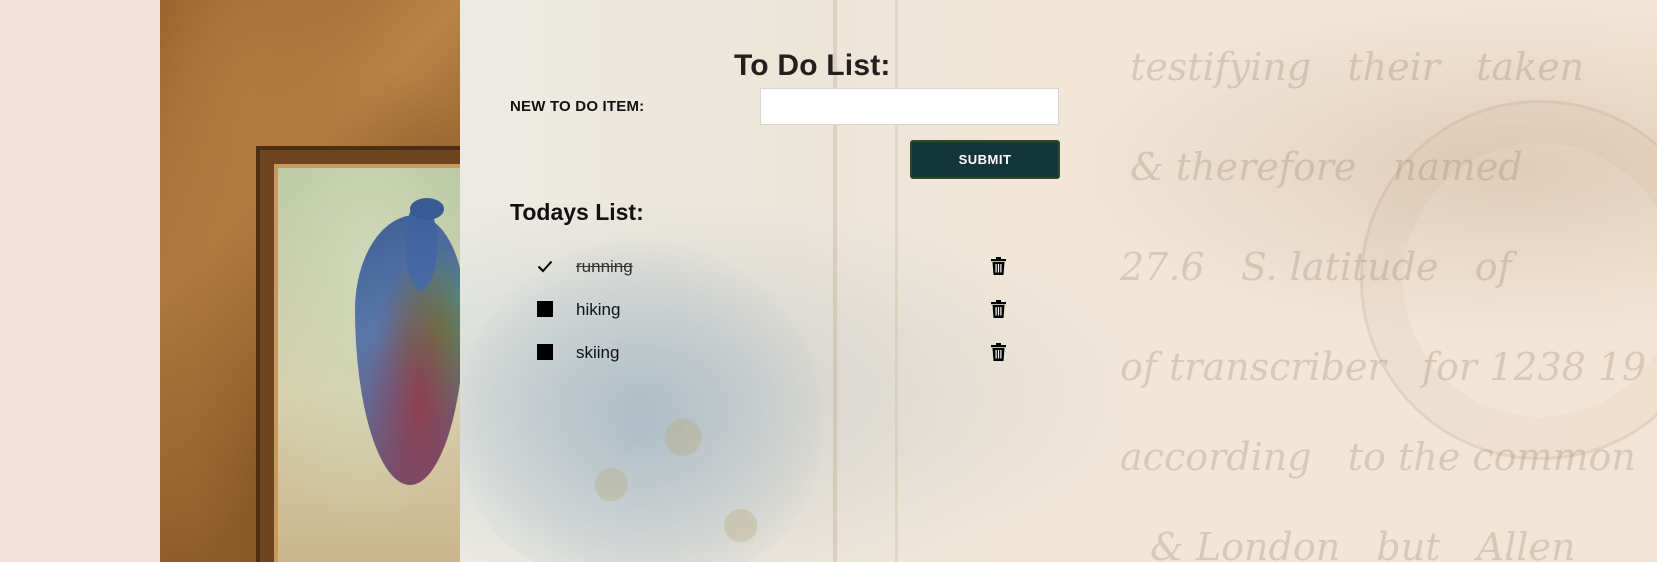 The width and height of the screenshot is (1657, 562). I want to click on todo-item-label: running, so click(604, 266).